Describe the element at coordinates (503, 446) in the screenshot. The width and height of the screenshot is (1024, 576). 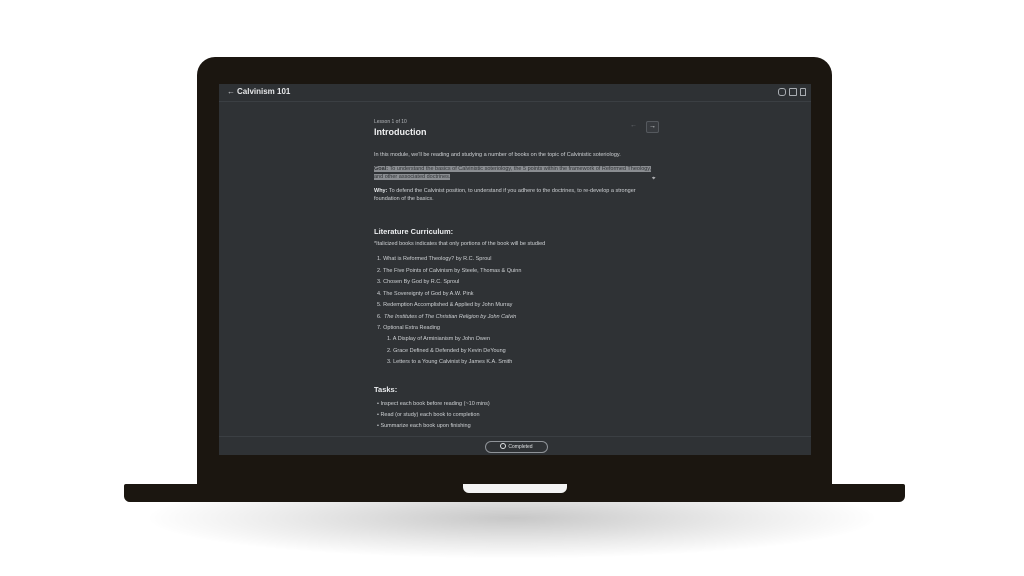
I see `check-circle-icon` at that location.